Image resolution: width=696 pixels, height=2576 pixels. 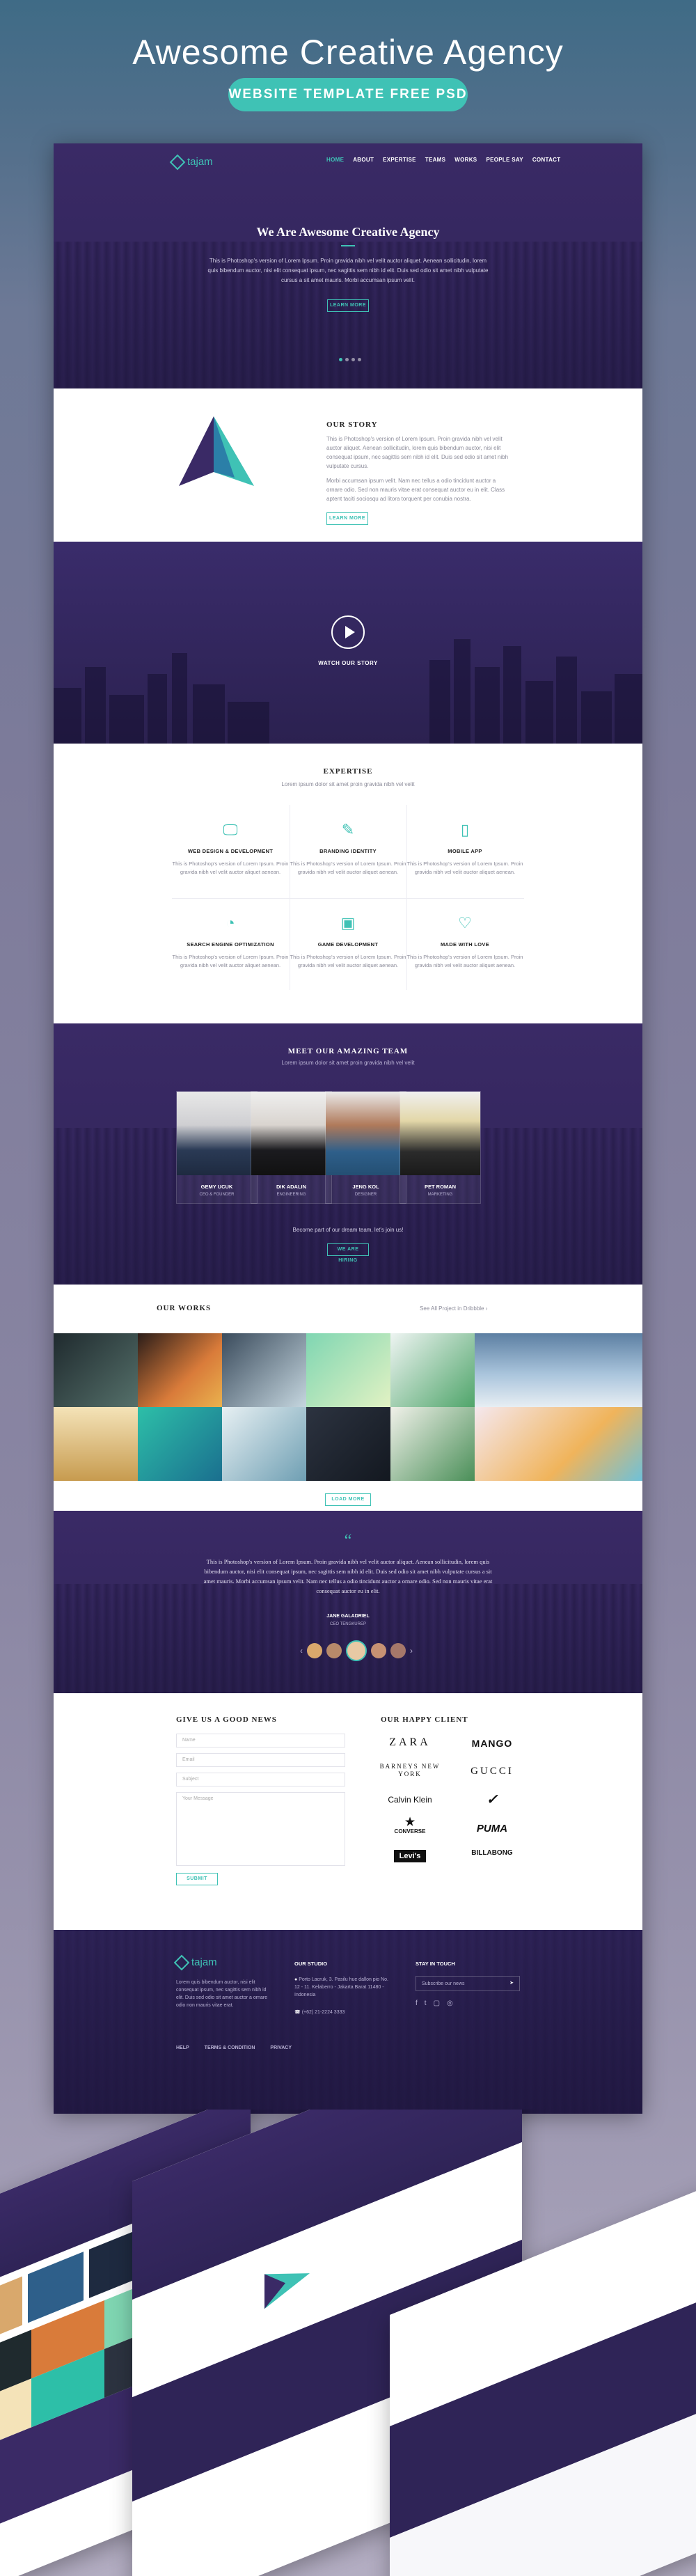 I want to click on chevron-right-icon: ›, so click(x=411, y=1651).